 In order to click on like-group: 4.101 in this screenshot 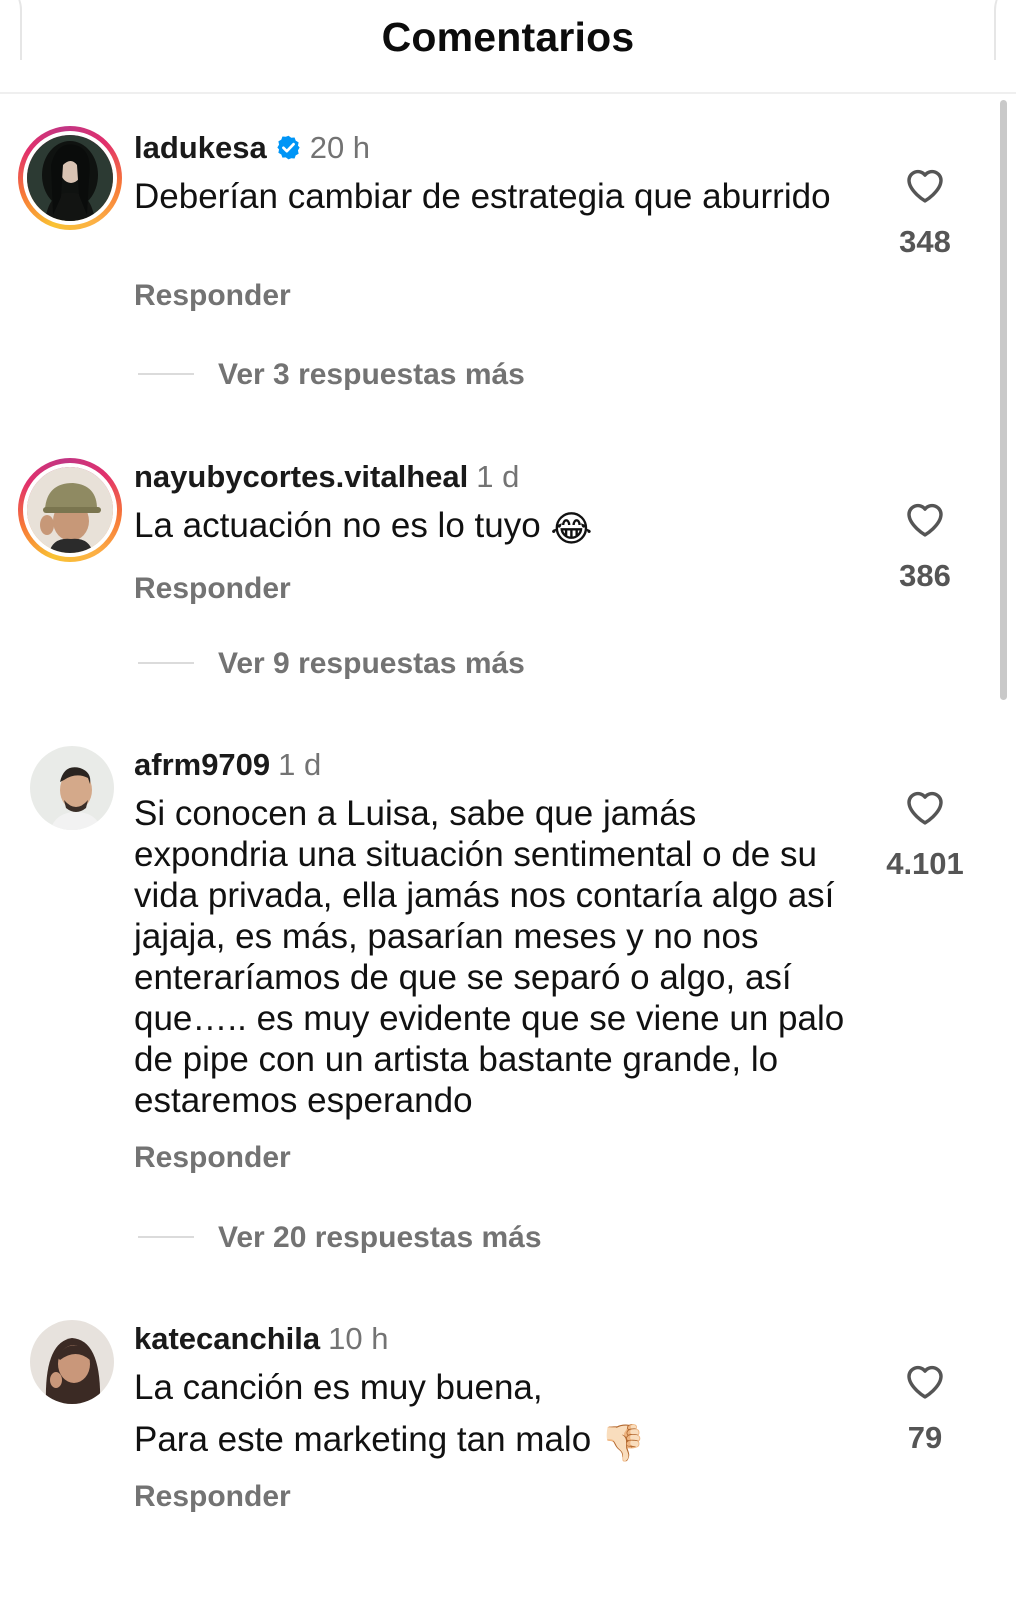, I will do `click(925, 834)`.